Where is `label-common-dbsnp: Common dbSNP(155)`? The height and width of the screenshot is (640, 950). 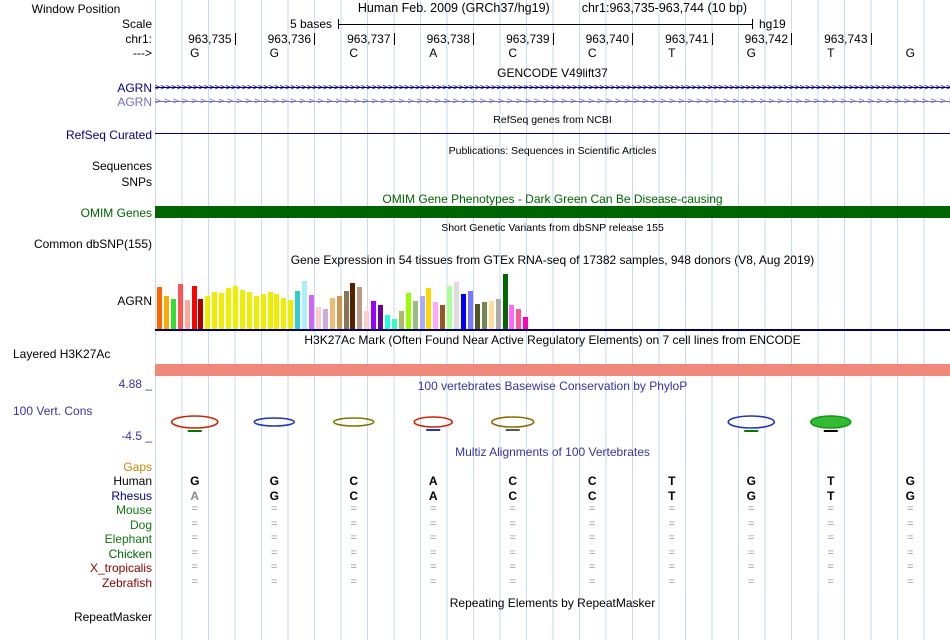
label-common-dbsnp: Common dbSNP(155) is located at coordinates (76, 244).